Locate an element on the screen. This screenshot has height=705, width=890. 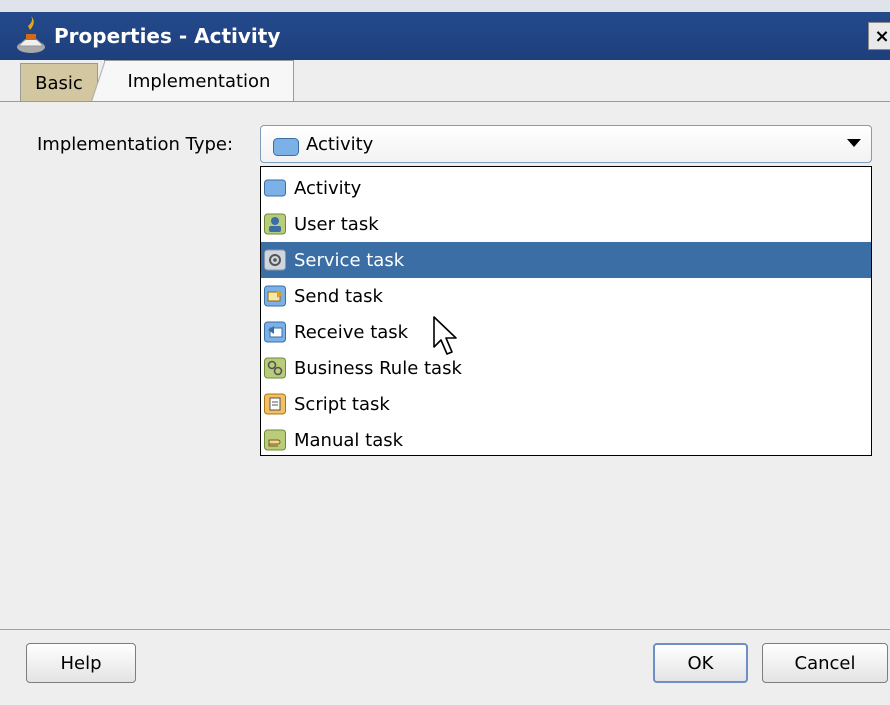
service-task-icon is located at coordinates (275, 260).